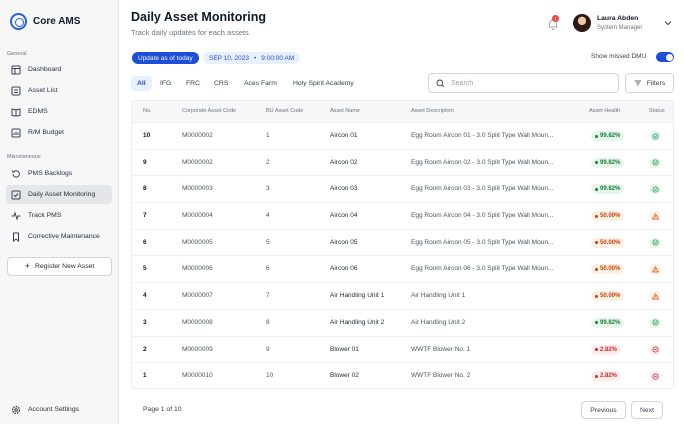 This screenshot has width=684, height=424. Describe the element at coordinates (229, 58) in the screenshot. I see `update-date: SEP 10, 2023` at that location.